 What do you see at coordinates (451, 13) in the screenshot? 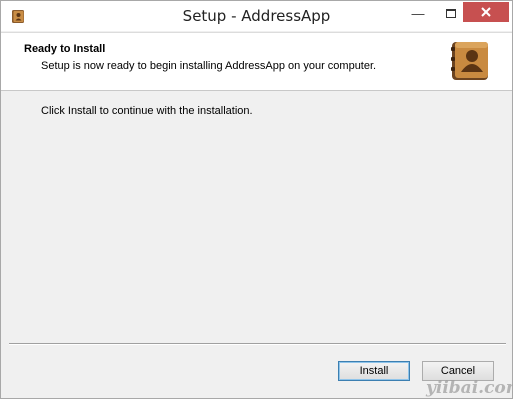
I see `maximize-icon` at bounding box center [451, 13].